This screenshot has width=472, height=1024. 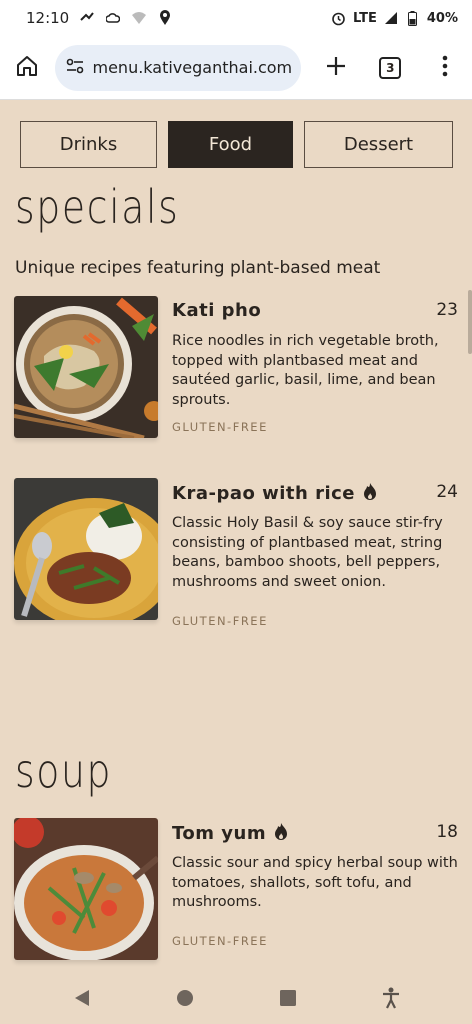 I want to click on item-name: Kra-pao with rice, so click(x=274, y=493).